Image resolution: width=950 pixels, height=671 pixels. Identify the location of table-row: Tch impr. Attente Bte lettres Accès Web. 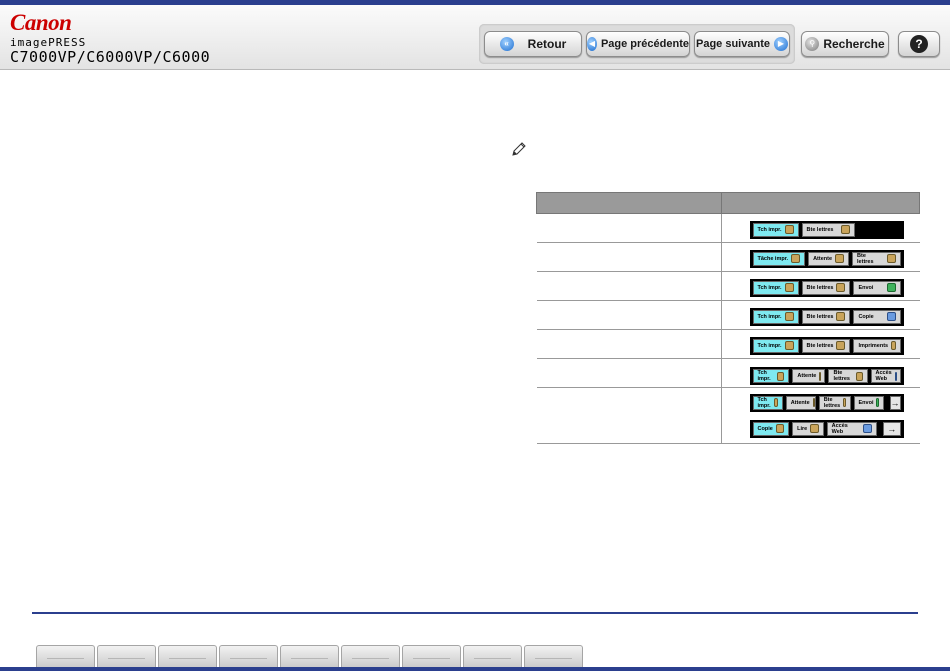
(728, 373).